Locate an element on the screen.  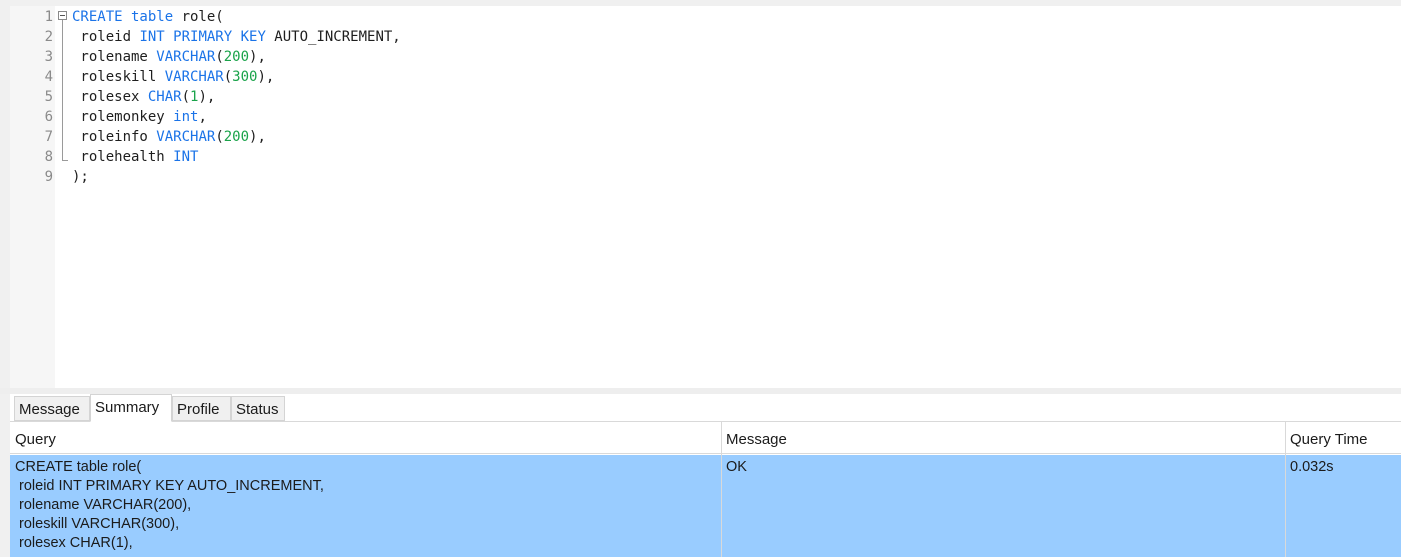
line-number: 4 is located at coordinates (48, 77).